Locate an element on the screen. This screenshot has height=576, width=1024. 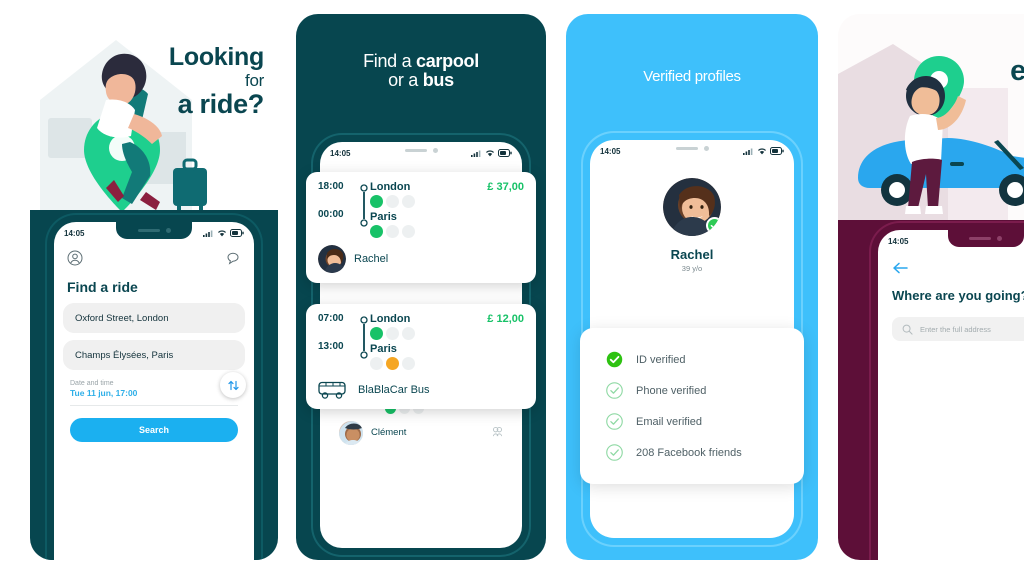
address-search-input: Enter the full address is located at coordinates (958, 329).